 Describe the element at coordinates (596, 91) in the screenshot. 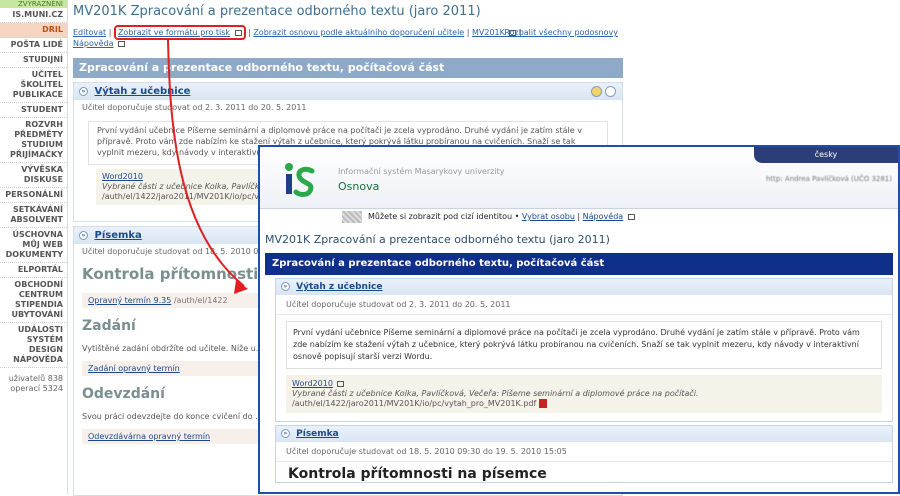

I see `info-icon` at that location.